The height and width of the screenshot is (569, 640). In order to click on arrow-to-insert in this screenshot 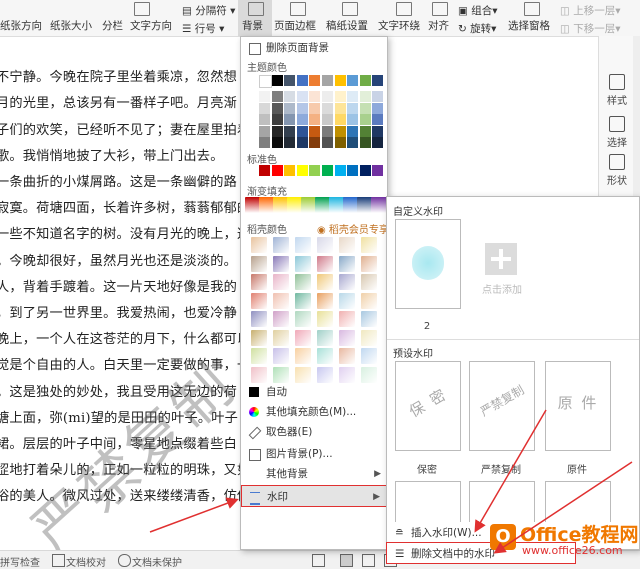, I will do `click(510, 471)`.